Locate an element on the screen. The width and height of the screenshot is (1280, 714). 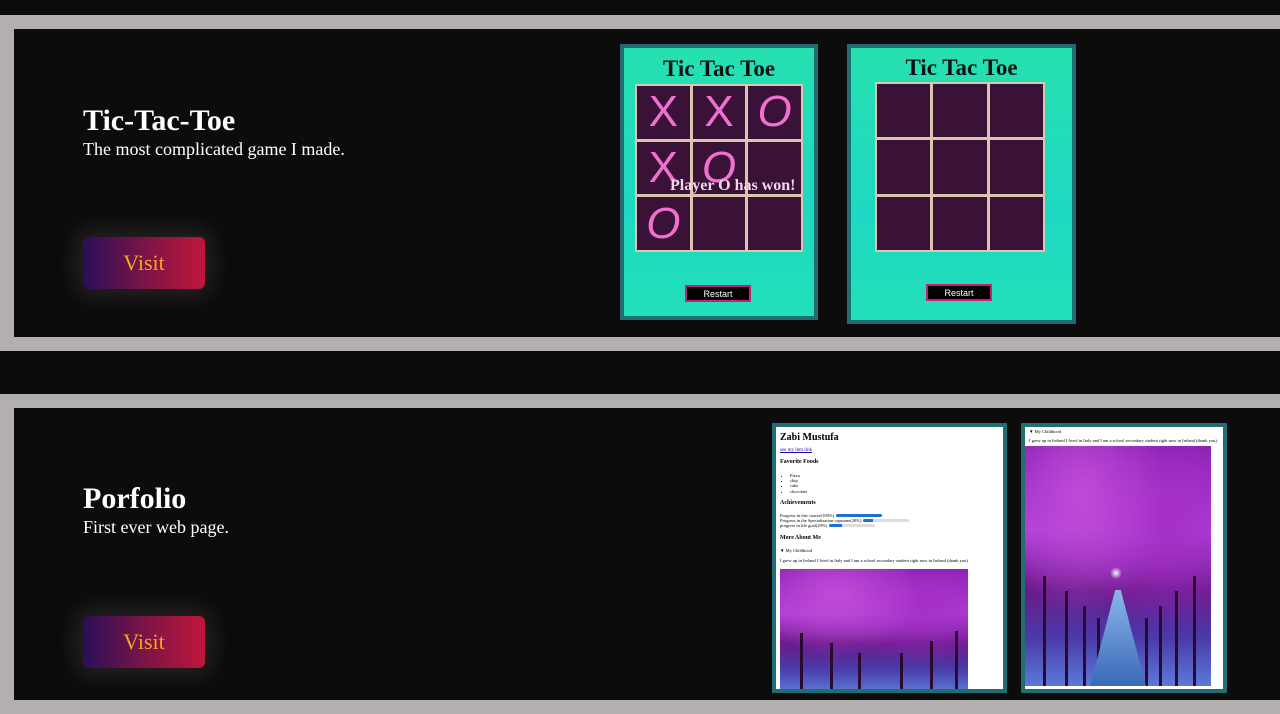
list-item: chocolate is located at coordinates (798, 491).